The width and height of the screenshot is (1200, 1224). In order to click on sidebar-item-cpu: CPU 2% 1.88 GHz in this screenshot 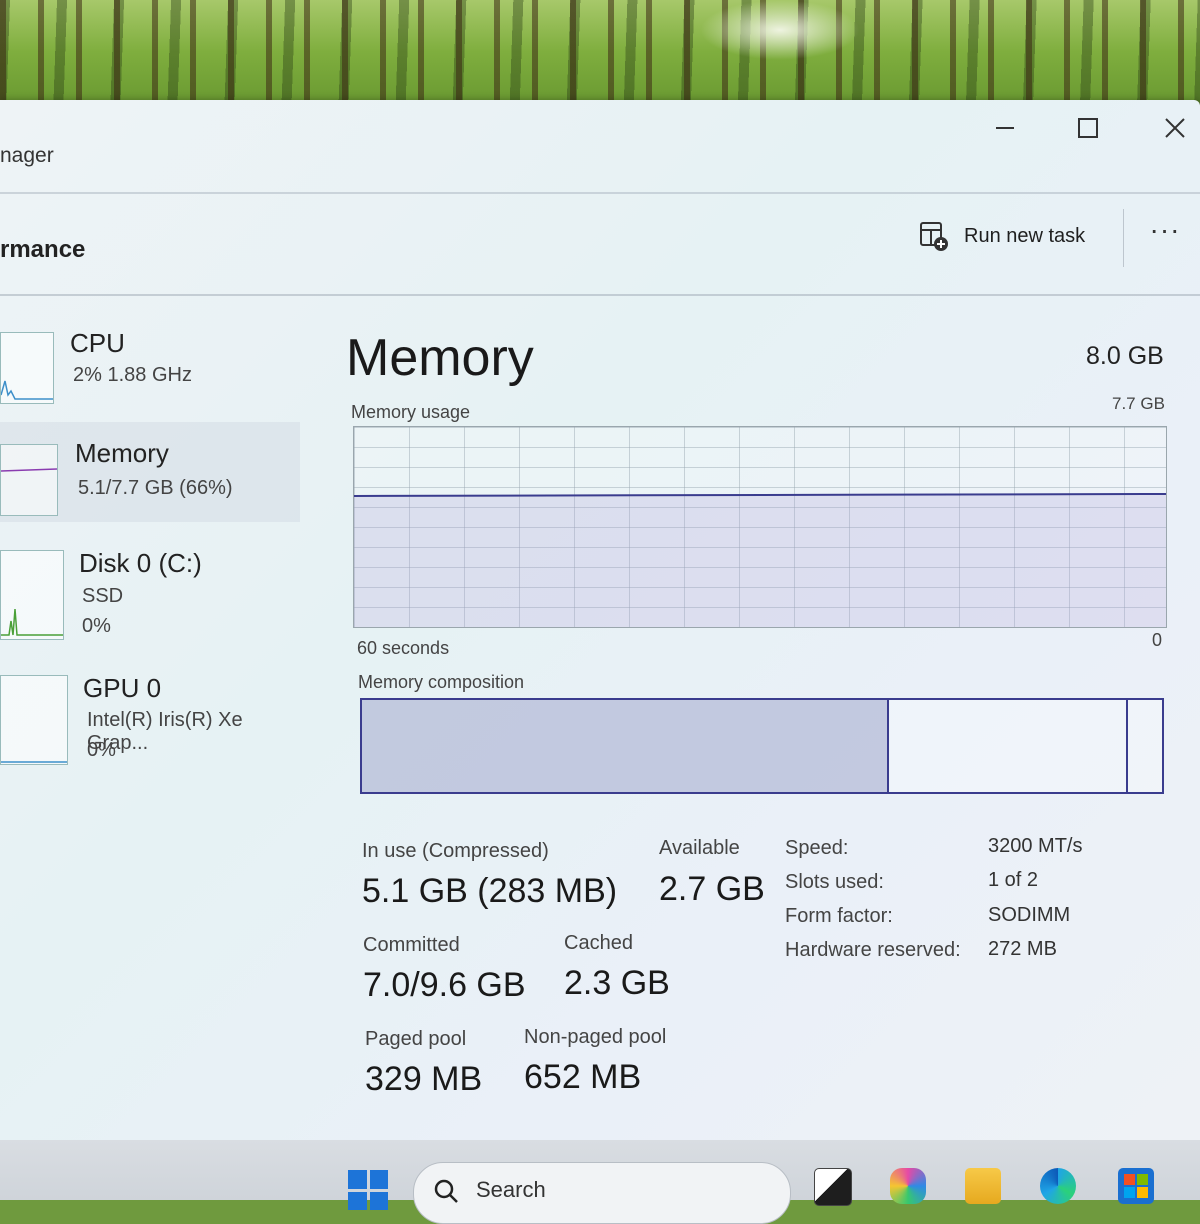, I will do `click(150, 368)`.